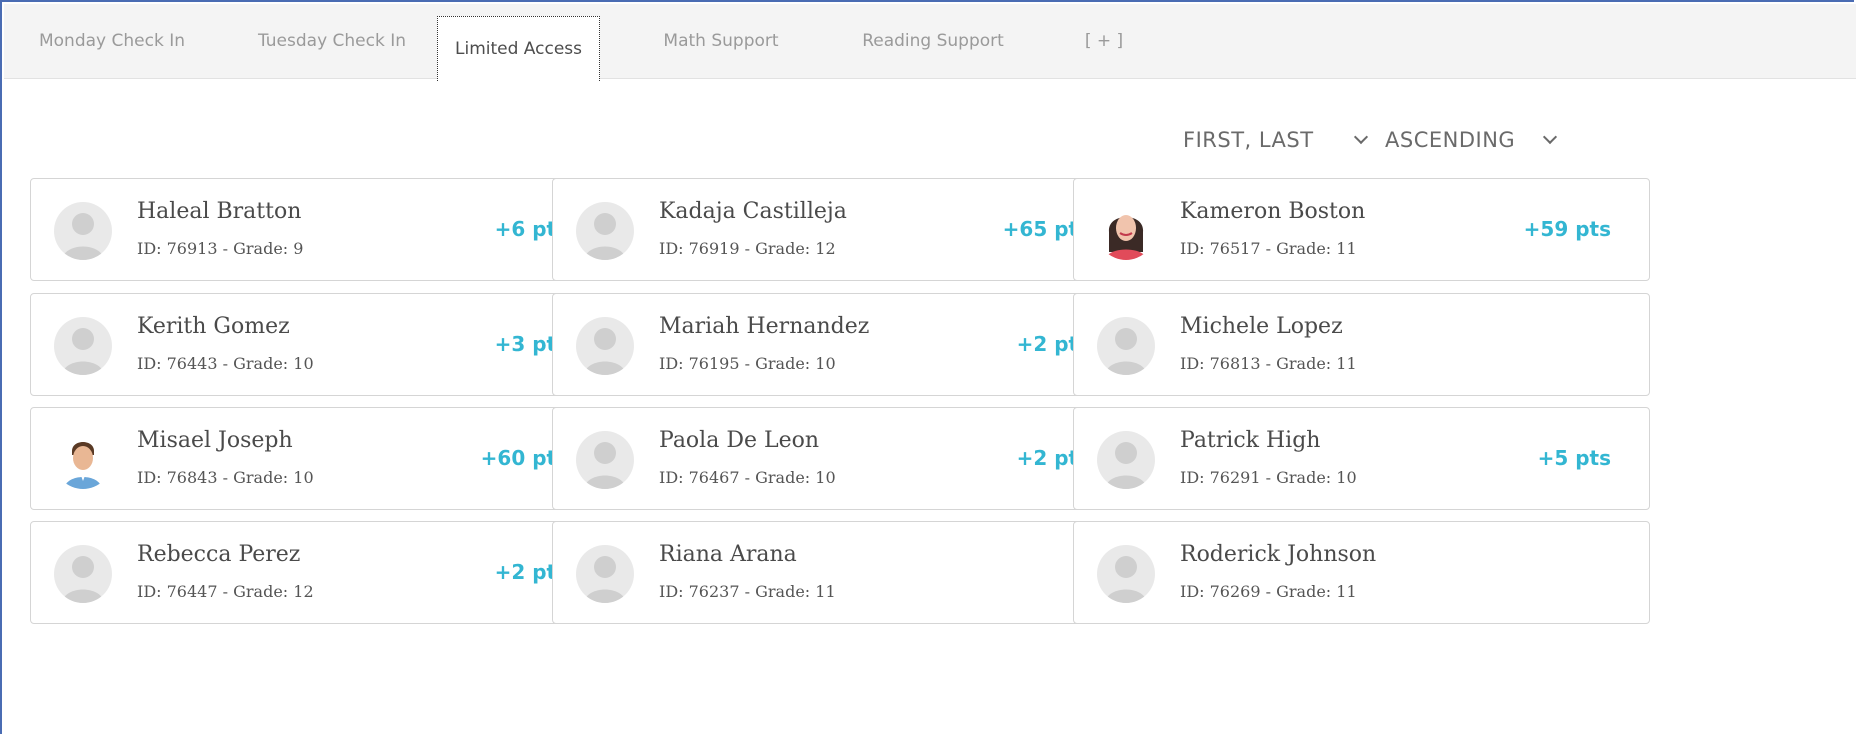 The height and width of the screenshot is (736, 1856). What do you see at coordinates (215, 440) in the screenshot?
I see `student-name: Misael Joseph` at bounding box center [215, 440].